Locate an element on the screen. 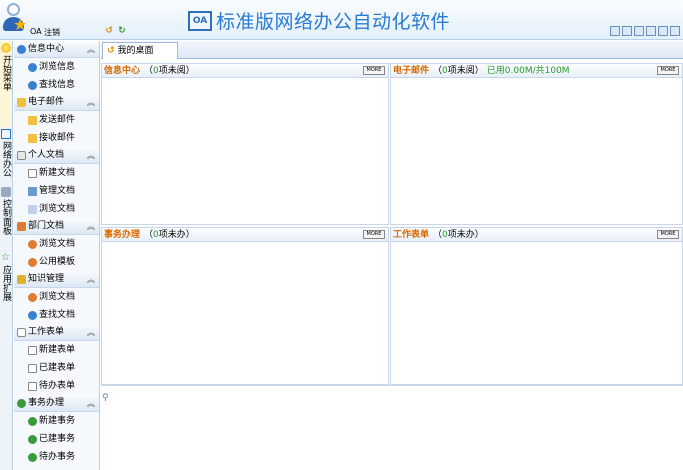 The image size is (683, 470). sidebar-group-label: 事务办理 is located at coordinates (46, 402).